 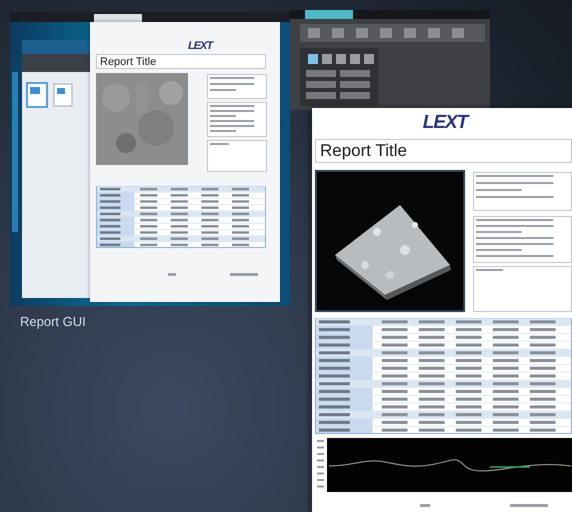 What do you see at coordinates (56, 47) in the screenshot?
I see `panel-header` at bounding box center [56, 47].